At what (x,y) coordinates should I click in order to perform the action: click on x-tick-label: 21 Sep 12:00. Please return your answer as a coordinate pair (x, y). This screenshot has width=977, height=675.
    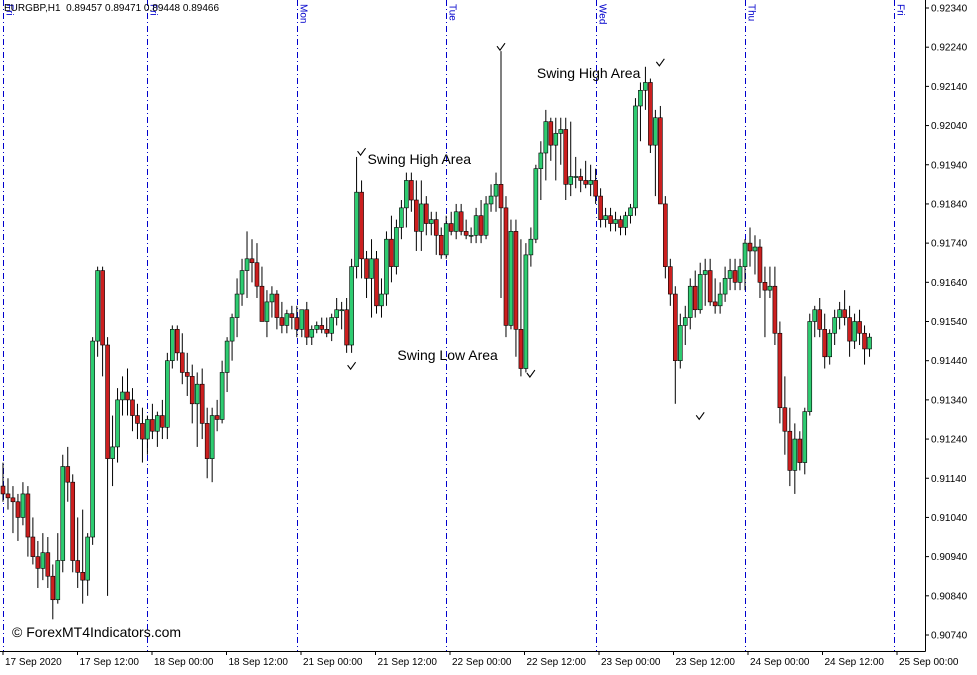
    Looking at the image, I should click on (408, 662).